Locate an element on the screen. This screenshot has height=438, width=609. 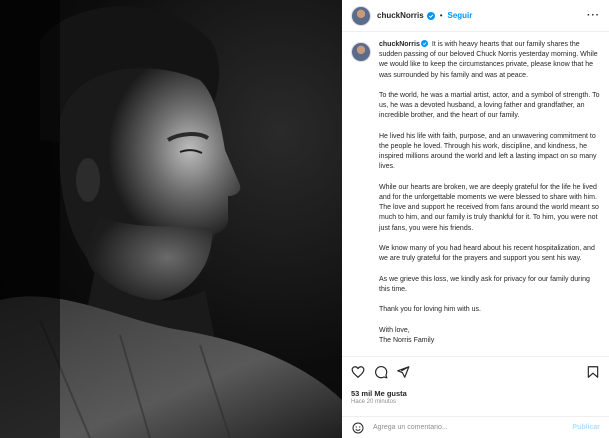
caption-signoff: With love, The Norris Family is located at coordinates (490, 336).